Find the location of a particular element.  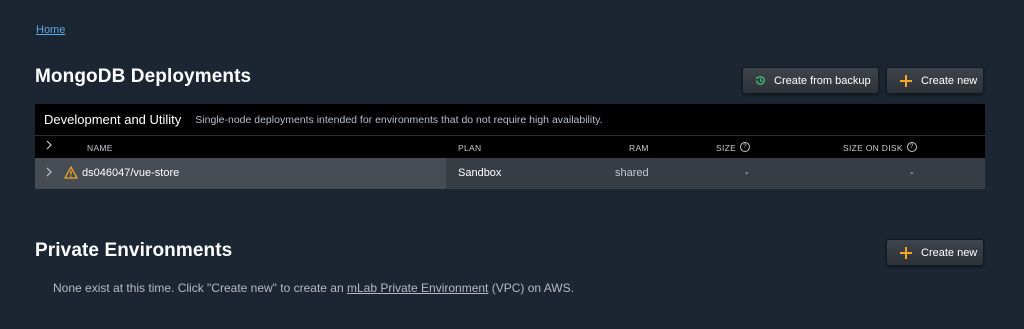

deployment-ram: shared is located at coordinates (632, 173).